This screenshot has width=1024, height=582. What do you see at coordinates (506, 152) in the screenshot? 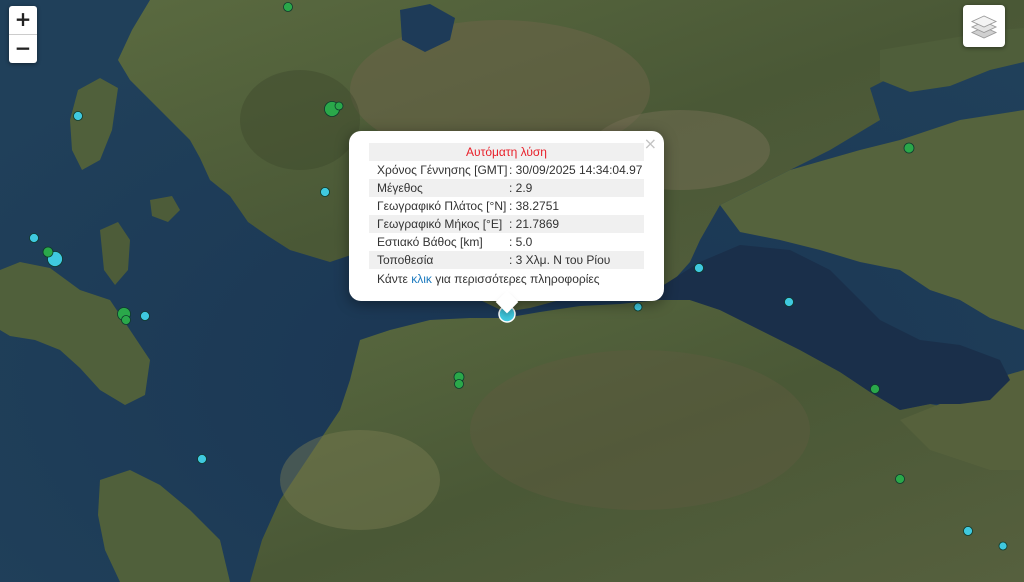
I see `popup-title: Αυτόματη λύση` at bounding box center [506, 152].